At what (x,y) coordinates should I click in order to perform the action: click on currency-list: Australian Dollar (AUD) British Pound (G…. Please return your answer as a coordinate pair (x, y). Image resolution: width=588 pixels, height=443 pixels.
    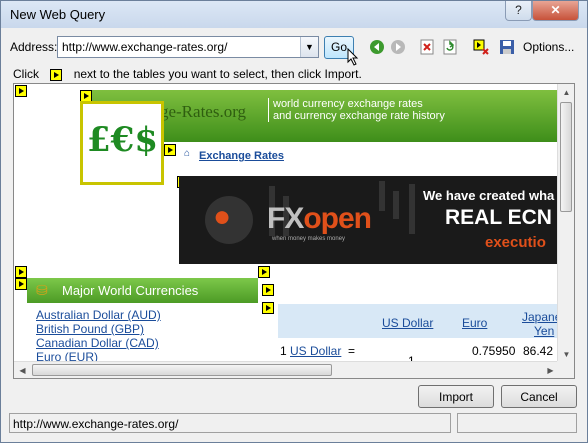
    Looking at the image, I should click on (98, 336).